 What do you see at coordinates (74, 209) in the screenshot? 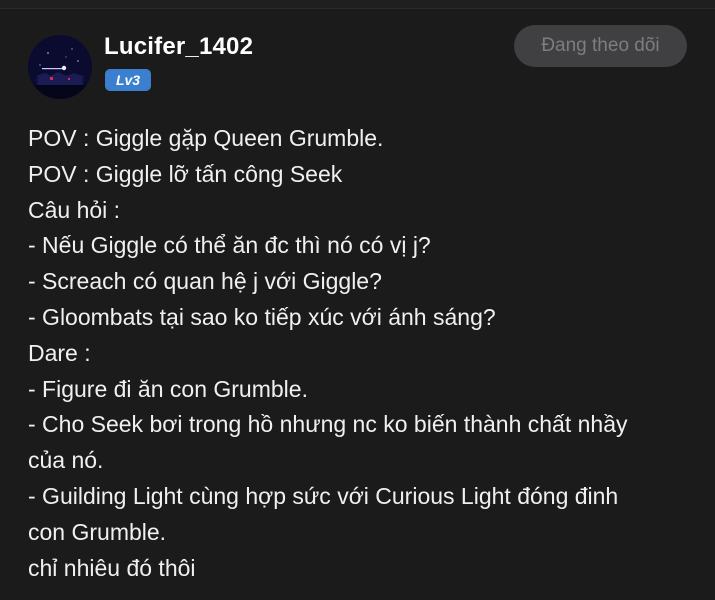
I see `post-line: Câu hỏi :` at bounding box center [74, 209].